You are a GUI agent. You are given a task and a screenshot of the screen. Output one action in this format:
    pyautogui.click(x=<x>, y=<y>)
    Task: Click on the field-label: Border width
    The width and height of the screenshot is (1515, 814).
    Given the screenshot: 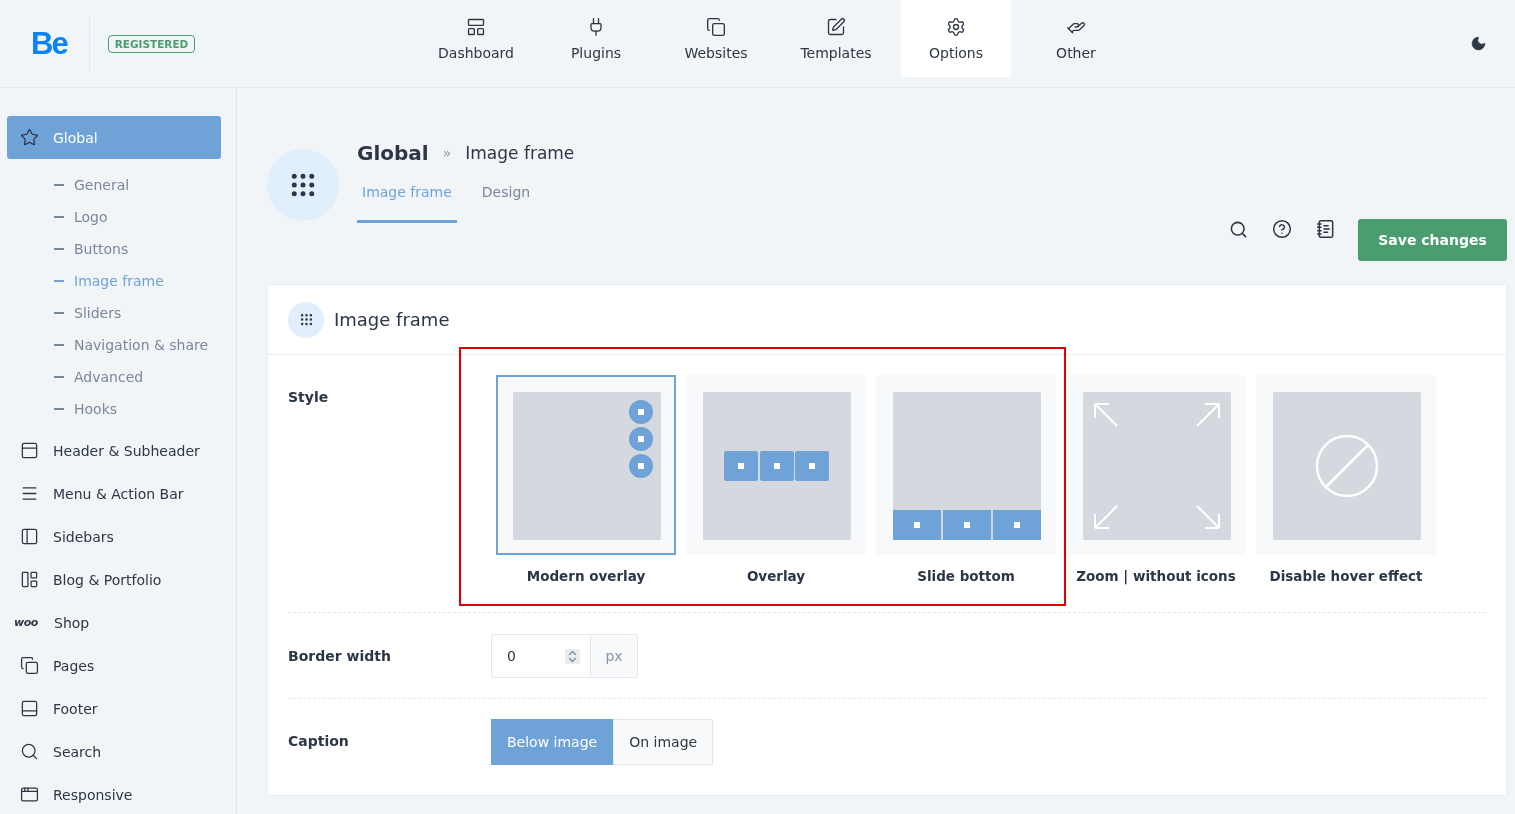 What is the action you would take?
    pyautogui.click(x=340, y=656)
    